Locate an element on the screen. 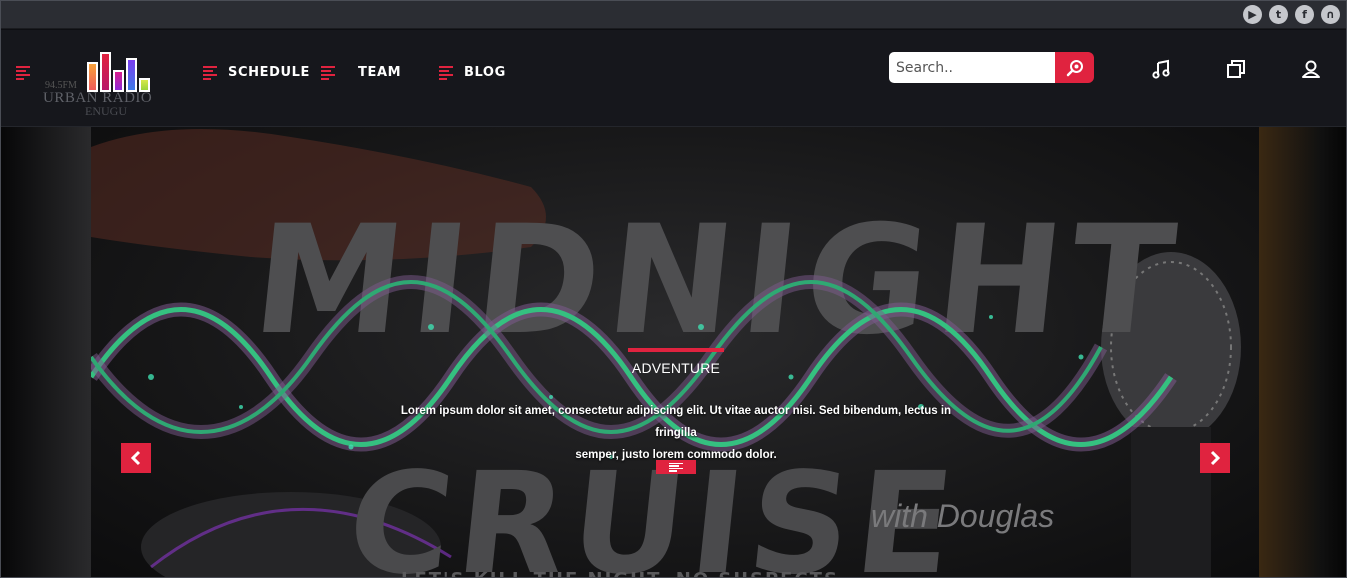  music-note-icon is located at coordinates (1161, 69).